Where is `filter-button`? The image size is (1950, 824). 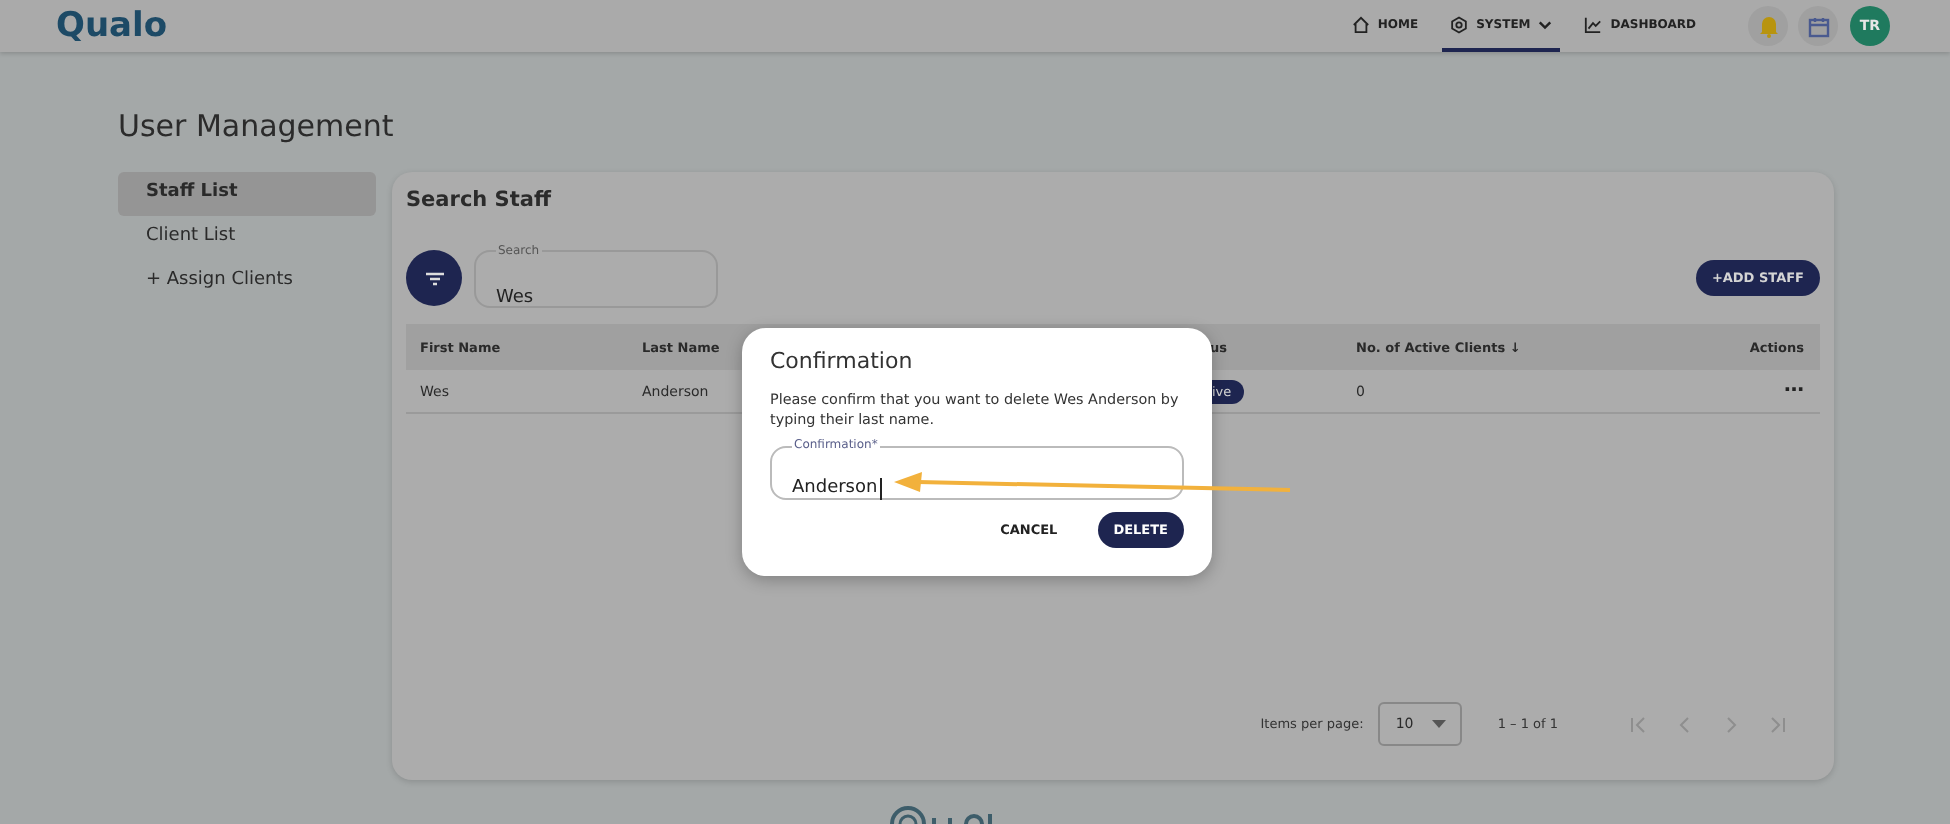 filter-button is located at coordinates (434, 278).